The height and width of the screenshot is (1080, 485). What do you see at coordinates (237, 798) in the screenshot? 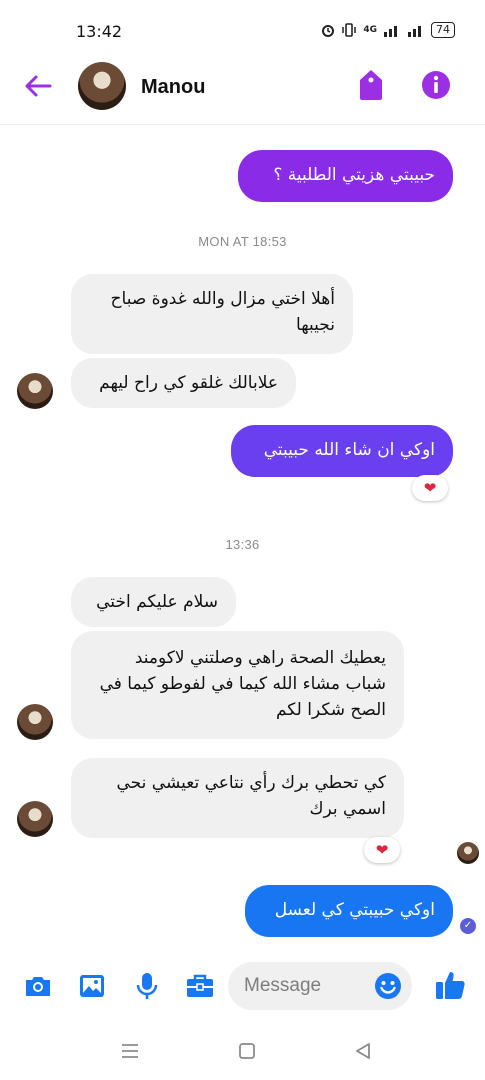
I see `message-incoming: كي تحطي برك رأي نتاعي تعيشي نحي اسمي برك` at bounding box center [237, 798].